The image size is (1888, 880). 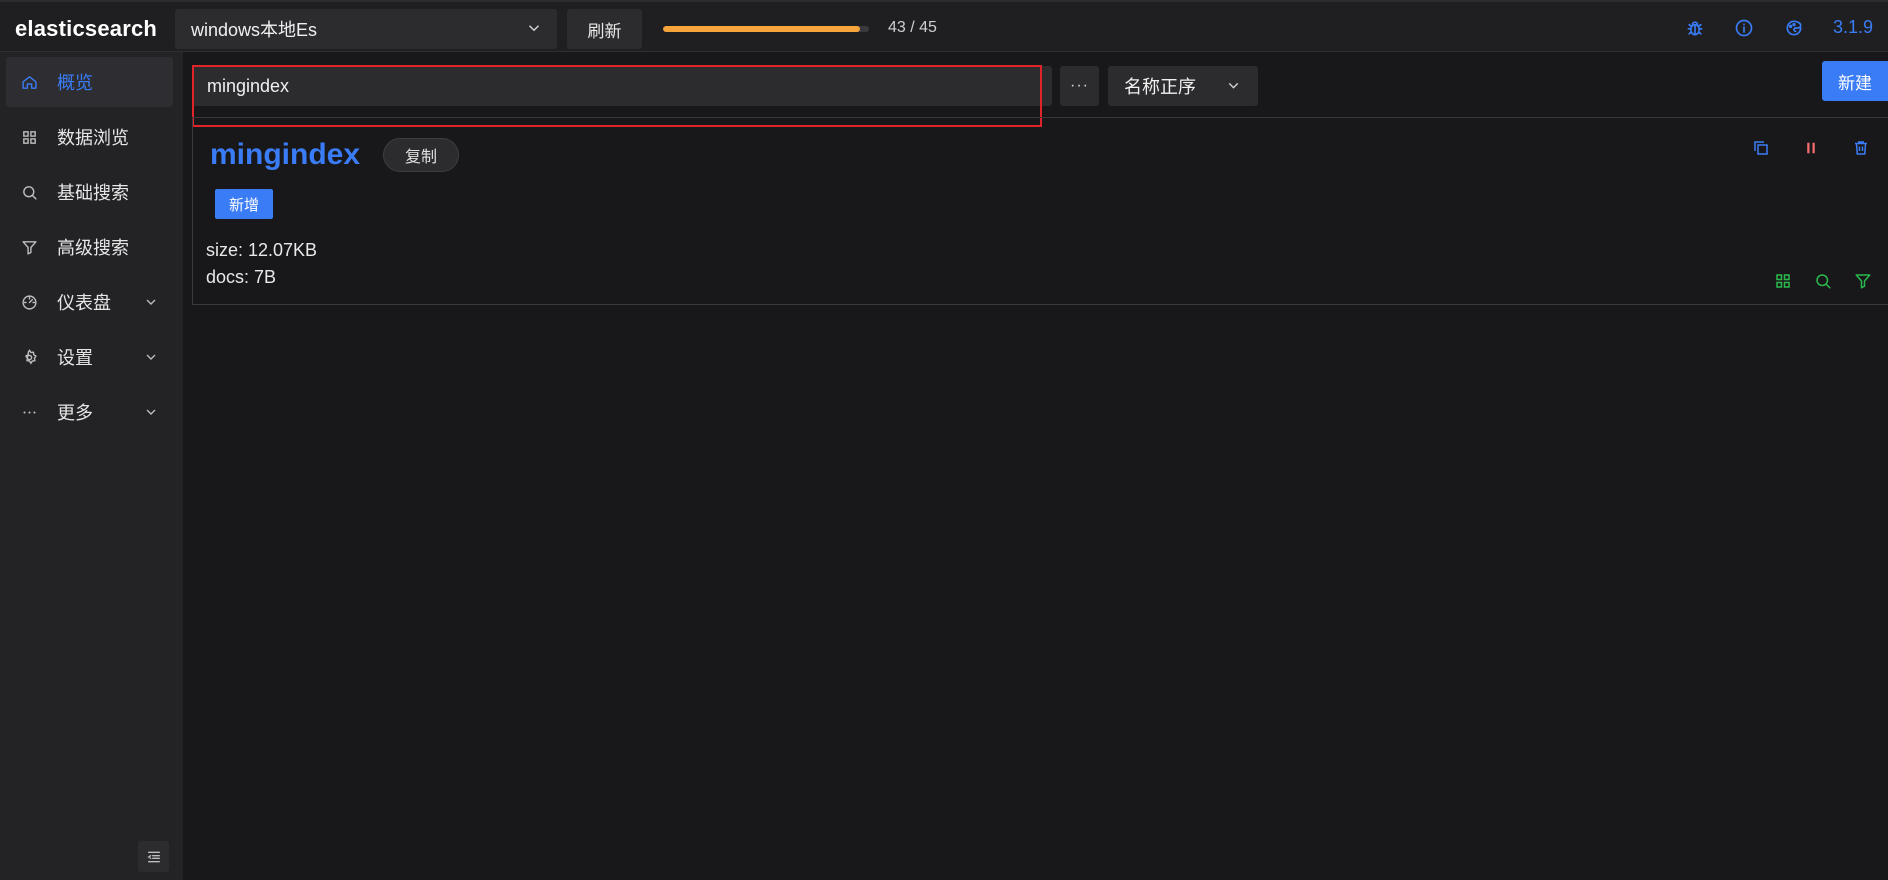 What do you see at coordinates (93, 138) in the screenshot?
I see `sidebar-item-label: 数据浏览` at bounding box center [93, 138].